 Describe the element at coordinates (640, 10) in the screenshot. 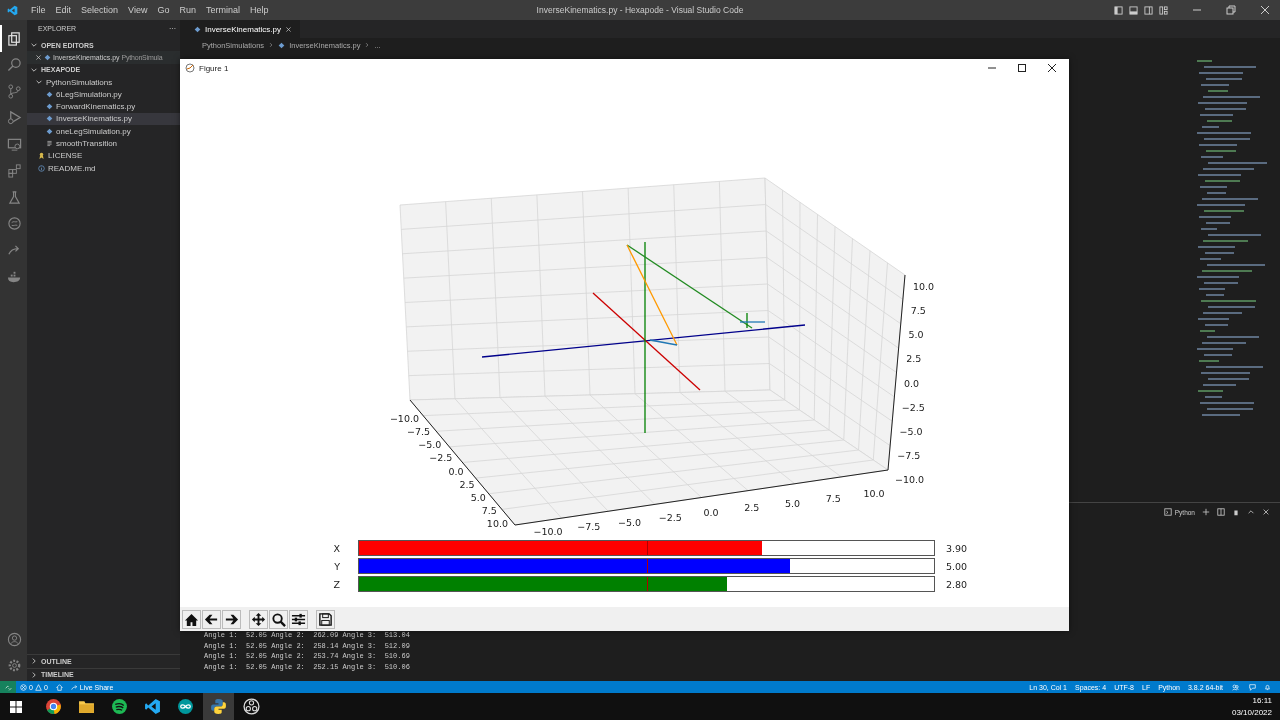

I see `window-title: InverseKinematics.py - Hexapode - Visual Studio Code` at that location.